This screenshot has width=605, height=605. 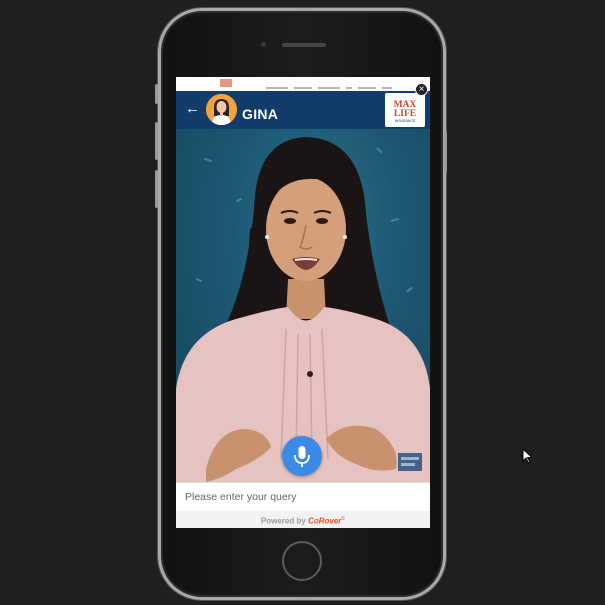 What do you see at coordinates (343, 519) in the screenshot?
I see `registered-mark: ®` at bounding box center [343, 519].